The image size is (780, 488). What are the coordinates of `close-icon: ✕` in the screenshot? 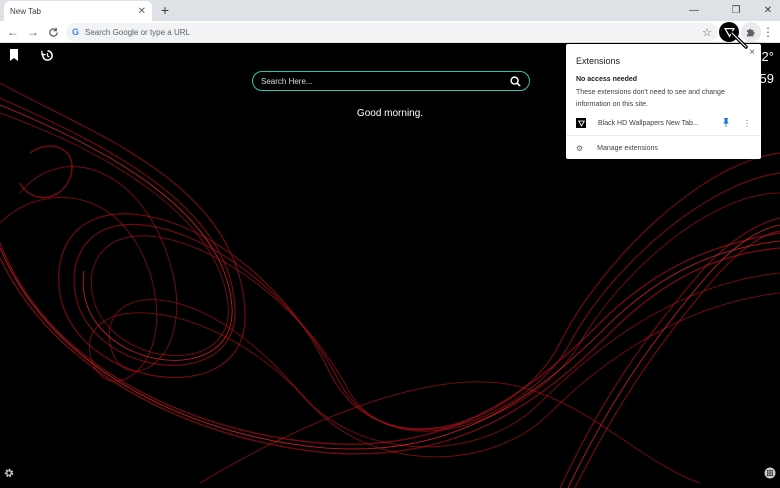 It's located at (142, 11).